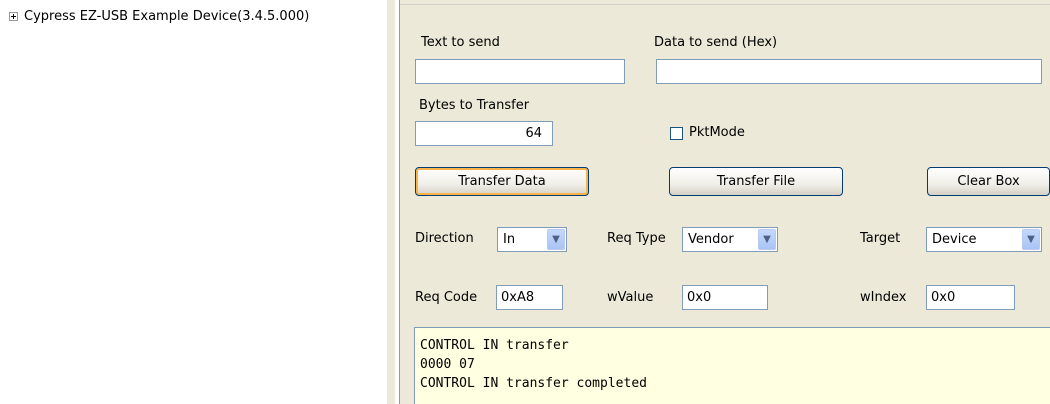 The image size is (1050, 404). What do you see at coordinates (13, 16) in the screenshot?
I see `expand-plus-icon` at bounding box center [13, 16].